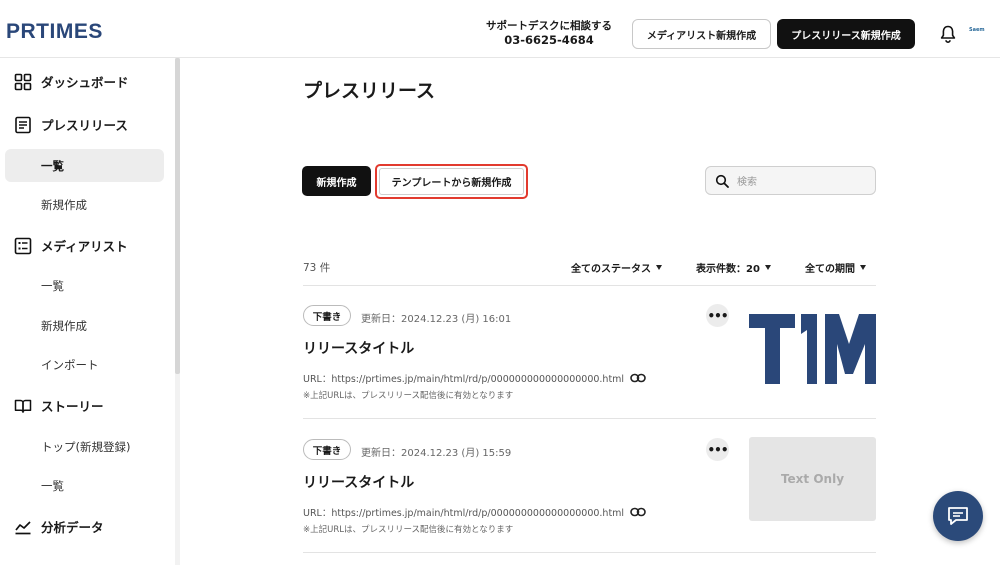 This screenshot has width=1000, height=565. I want to click on per-page-dropdown: 表示件数：20, so click(733, 267).